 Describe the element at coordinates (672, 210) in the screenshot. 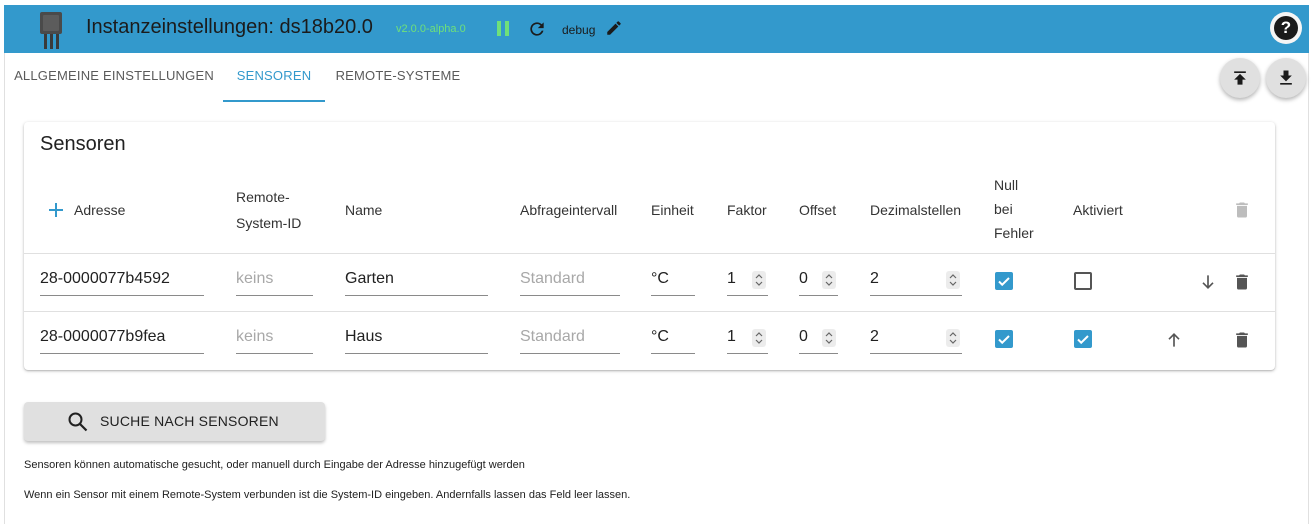

I see `column-unit: Einheit` at that location.